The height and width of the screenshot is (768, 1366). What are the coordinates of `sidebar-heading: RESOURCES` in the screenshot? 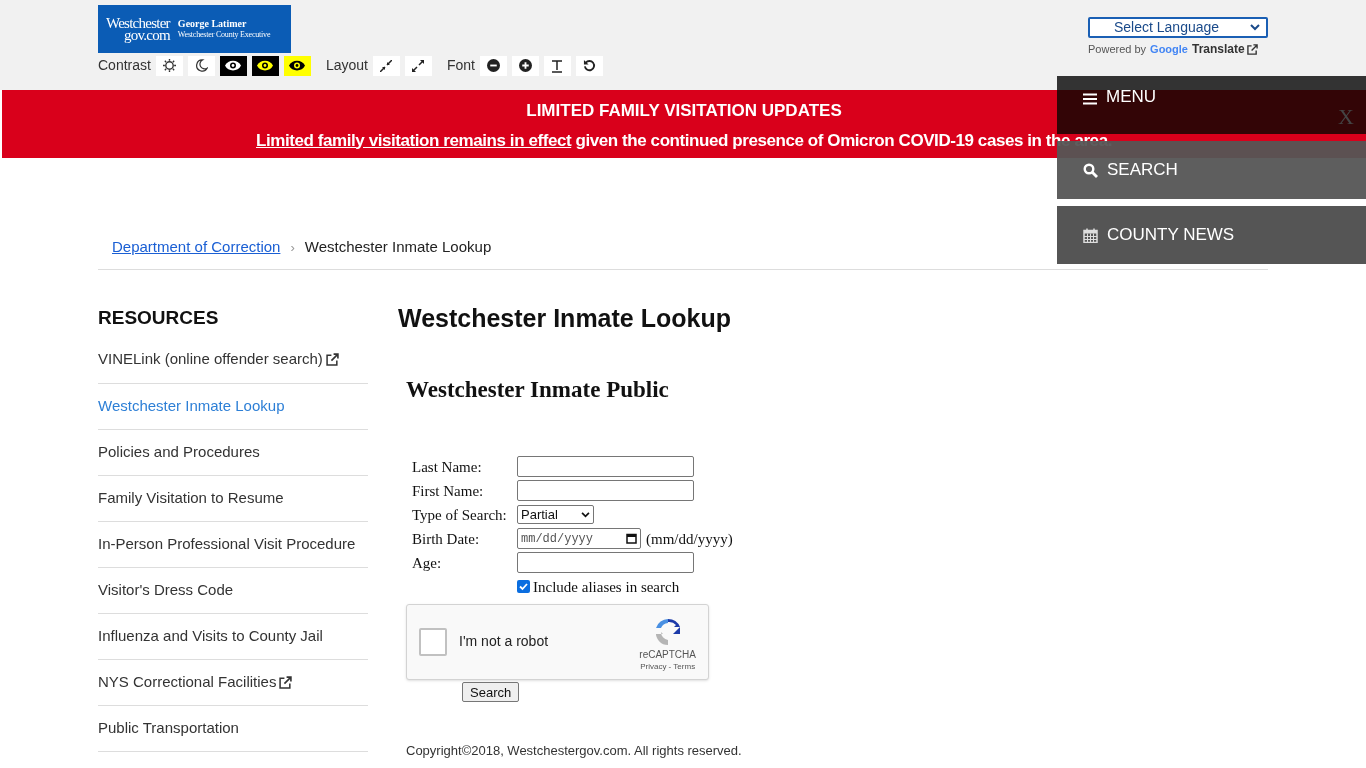 It's located at (159, 317).